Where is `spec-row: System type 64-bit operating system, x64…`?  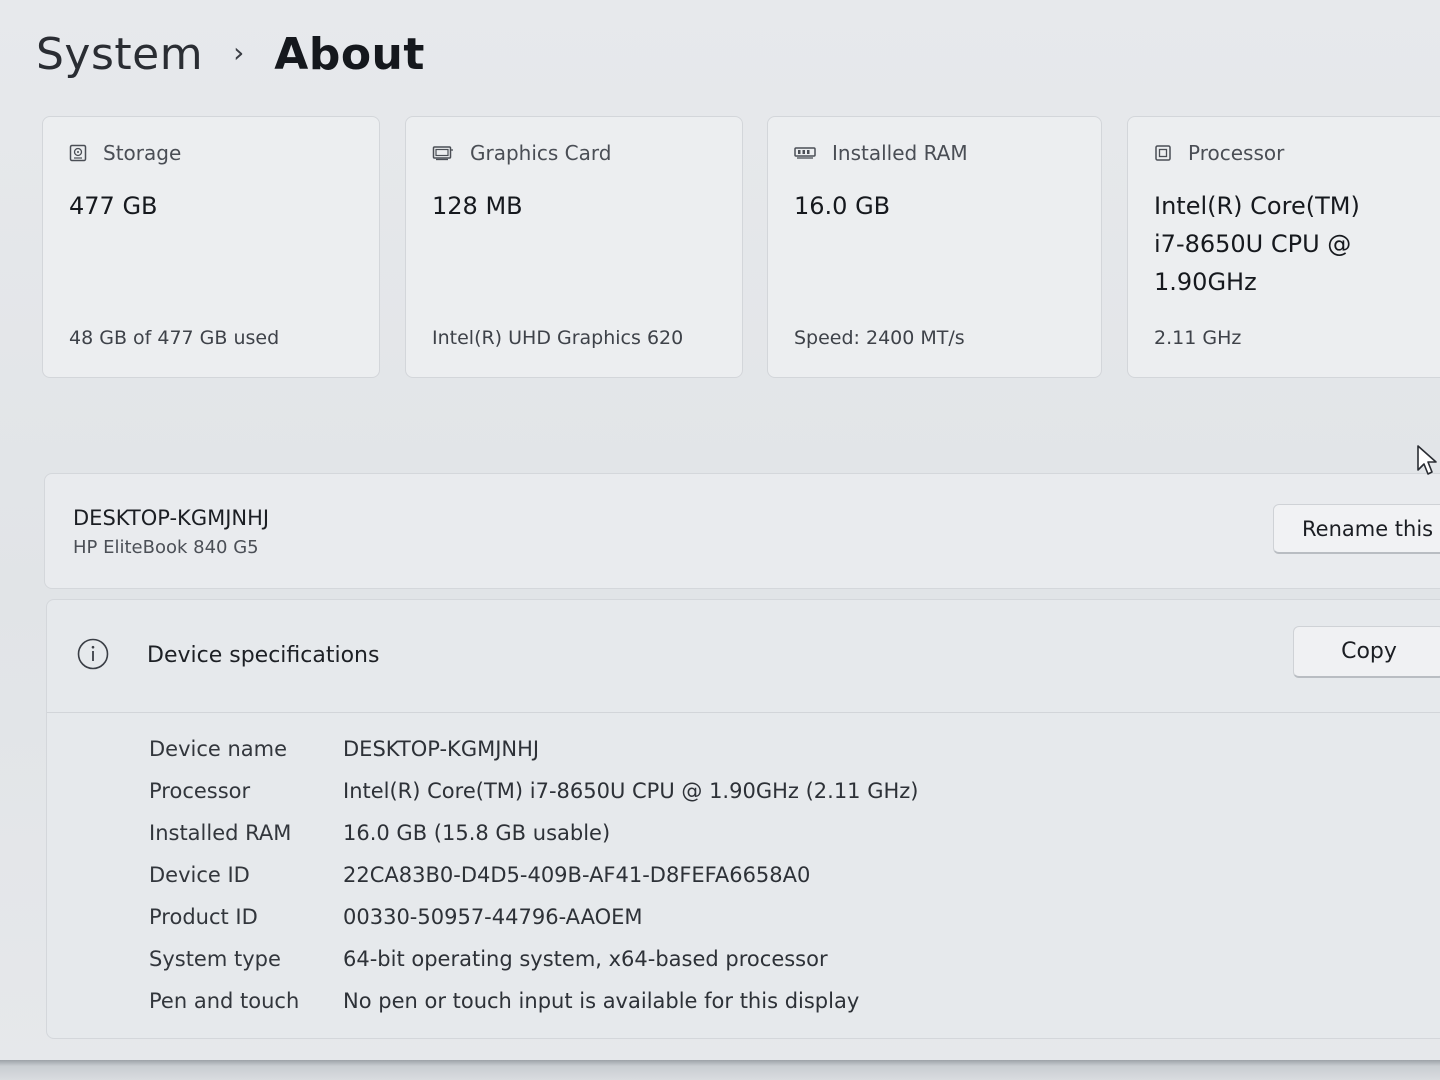
spec-row: System type 64-bit operating system, x64… is located at coordinates (534, 959).